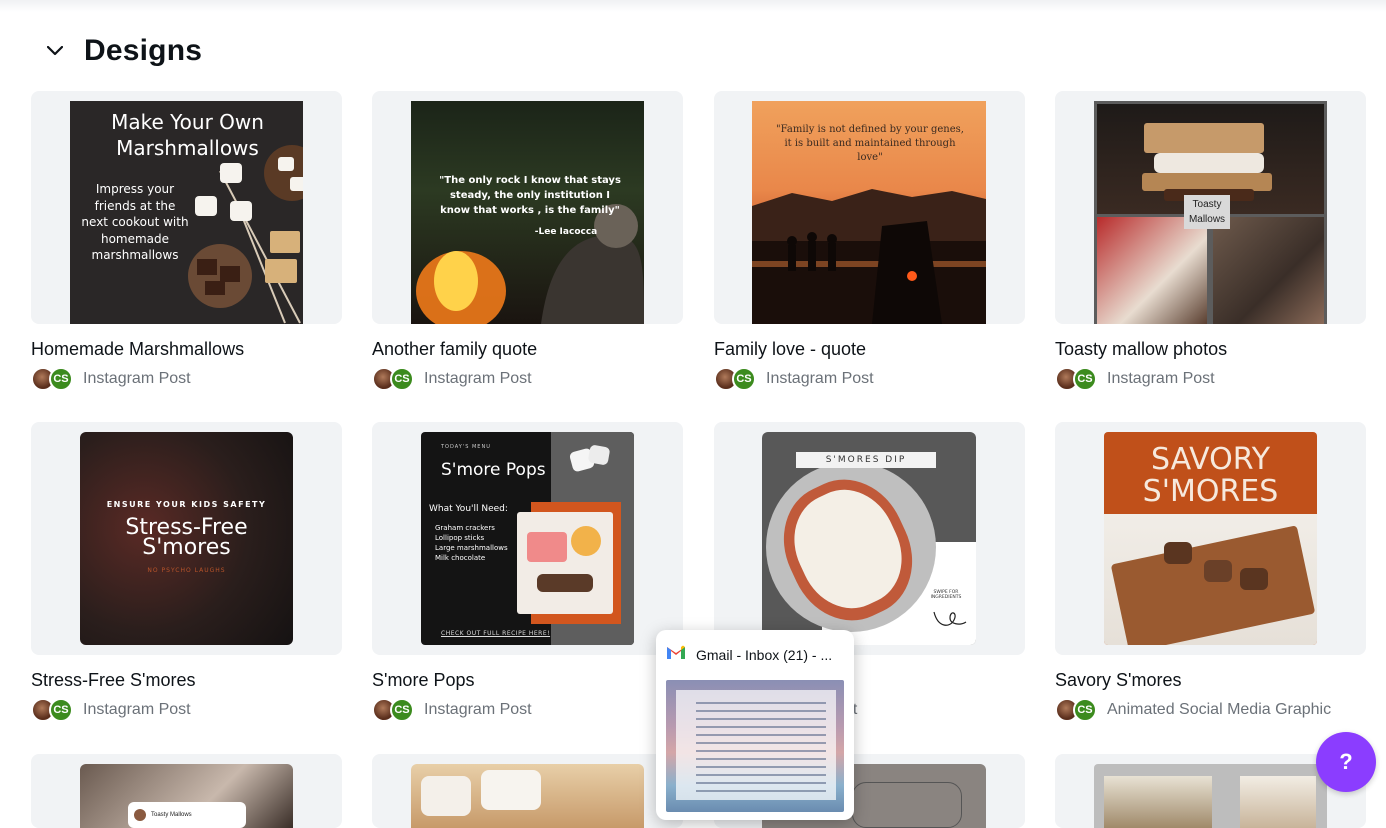  I want to click on gmail-icon, so click(676, 652).